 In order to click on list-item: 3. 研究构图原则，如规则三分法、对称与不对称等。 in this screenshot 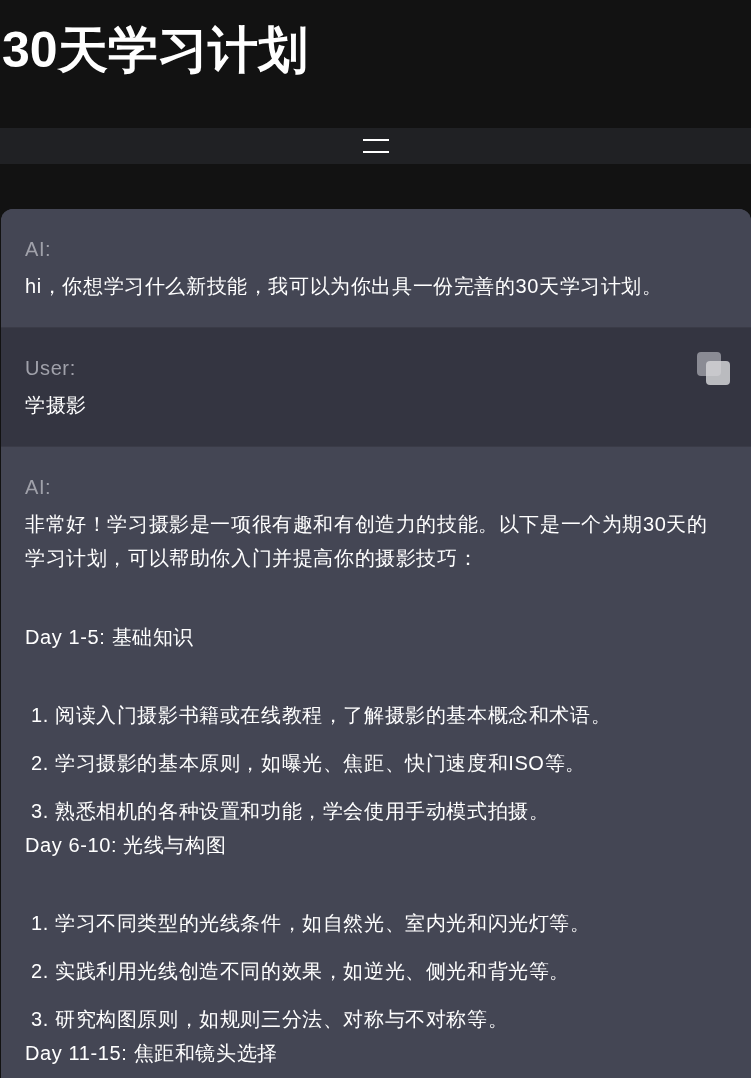, I will do `click(270, 1019)`.